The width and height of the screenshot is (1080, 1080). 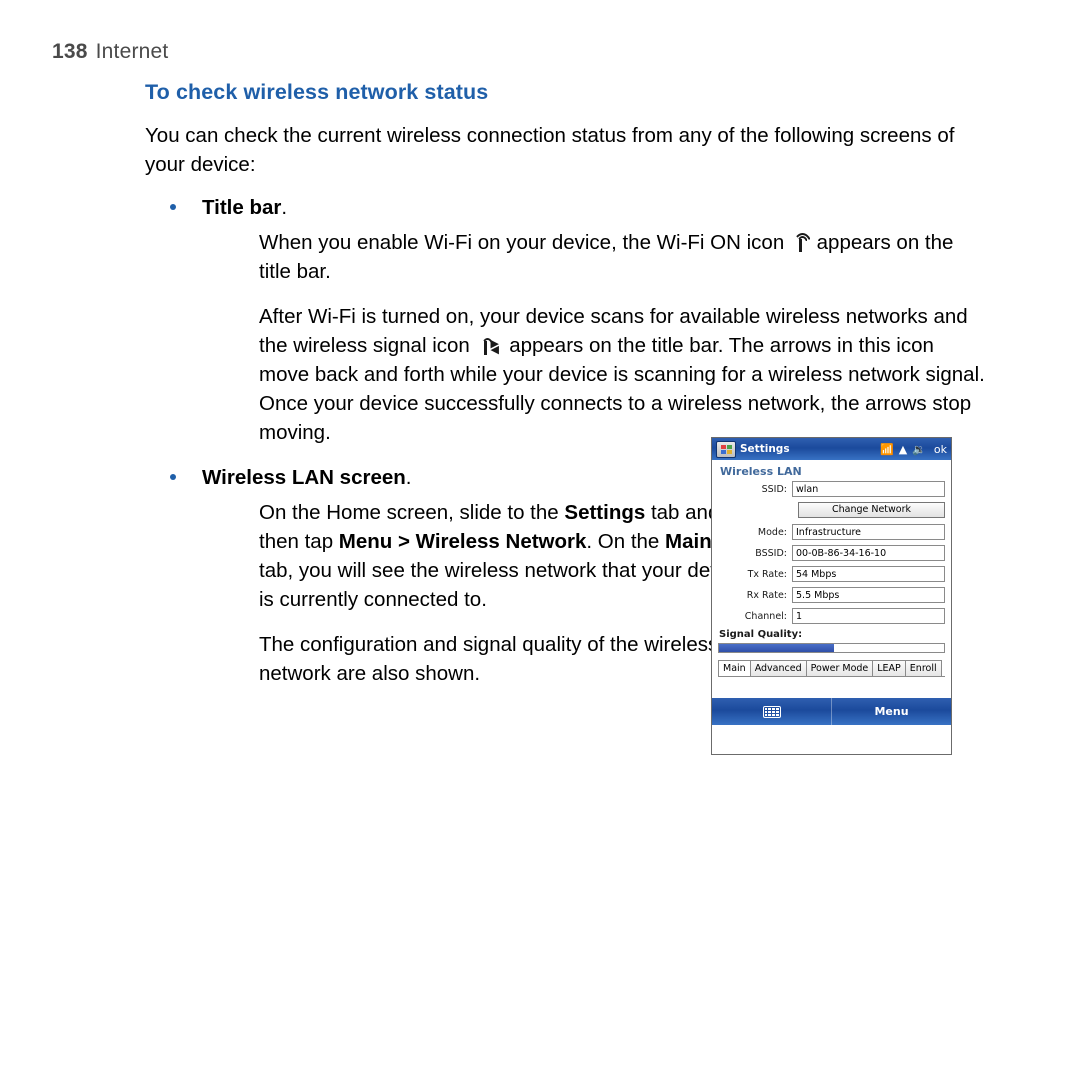 What do you see at coordinates (734, 668) in the screenshot?
I see `tab-main: Main` at bounding box center [734, 668].